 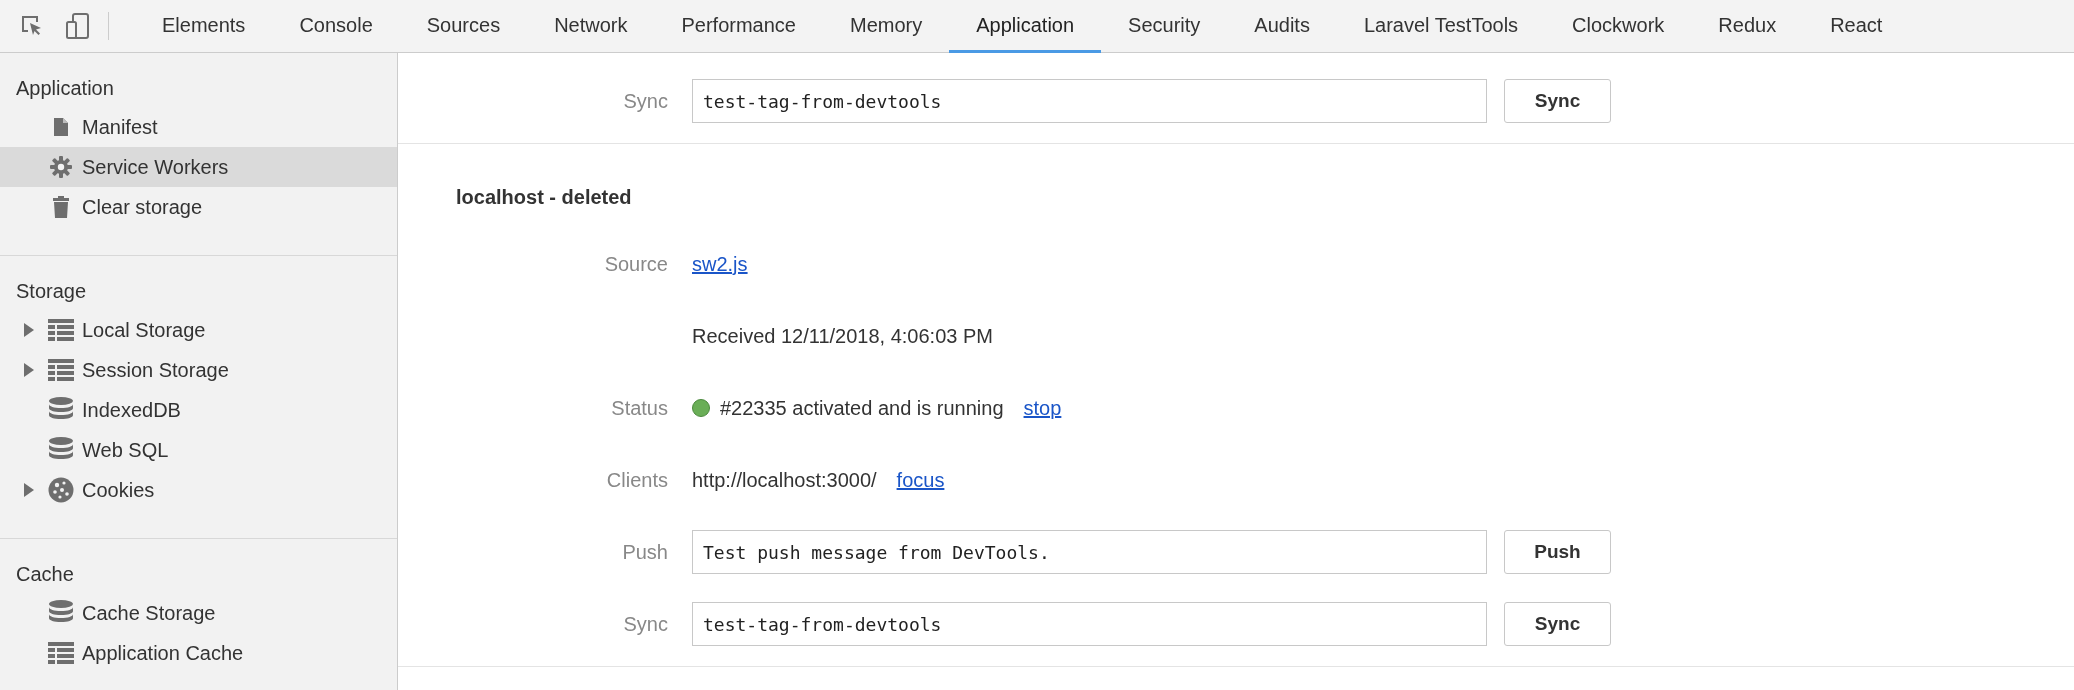 I want to click on focus-link: focus, so click(x=920, y=480).